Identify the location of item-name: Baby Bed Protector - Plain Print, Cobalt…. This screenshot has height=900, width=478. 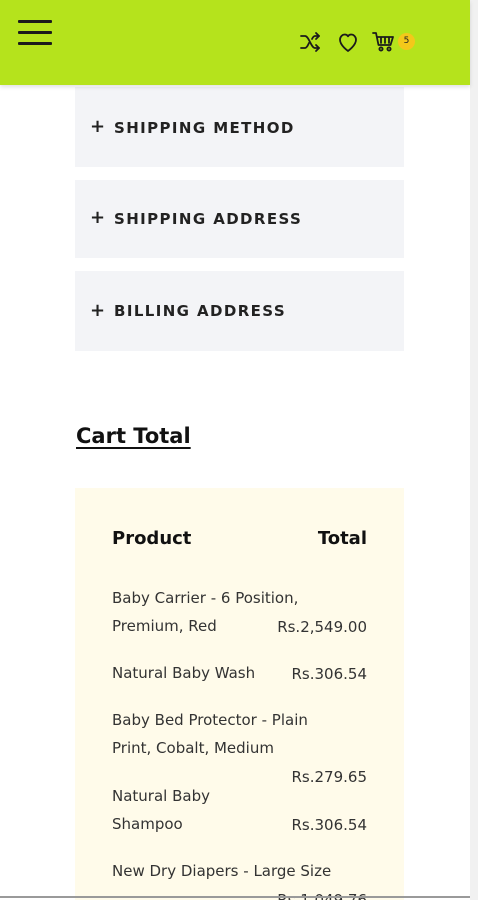
(210, 734).